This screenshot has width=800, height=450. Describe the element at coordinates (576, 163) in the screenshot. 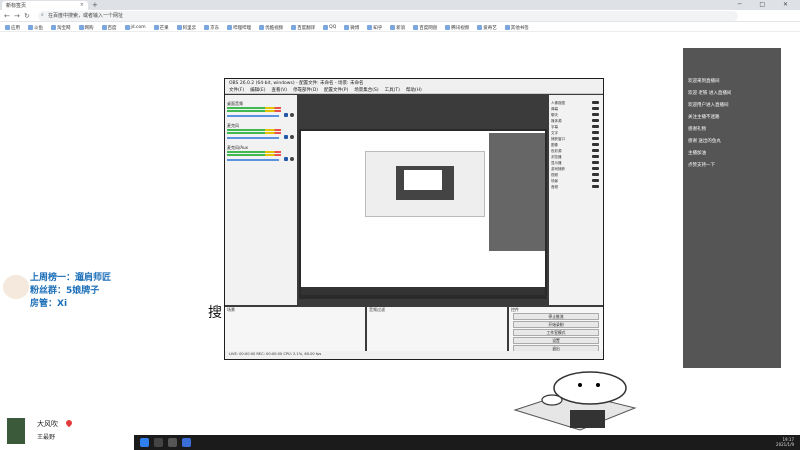

I see `source-item: 显示器` at that location.